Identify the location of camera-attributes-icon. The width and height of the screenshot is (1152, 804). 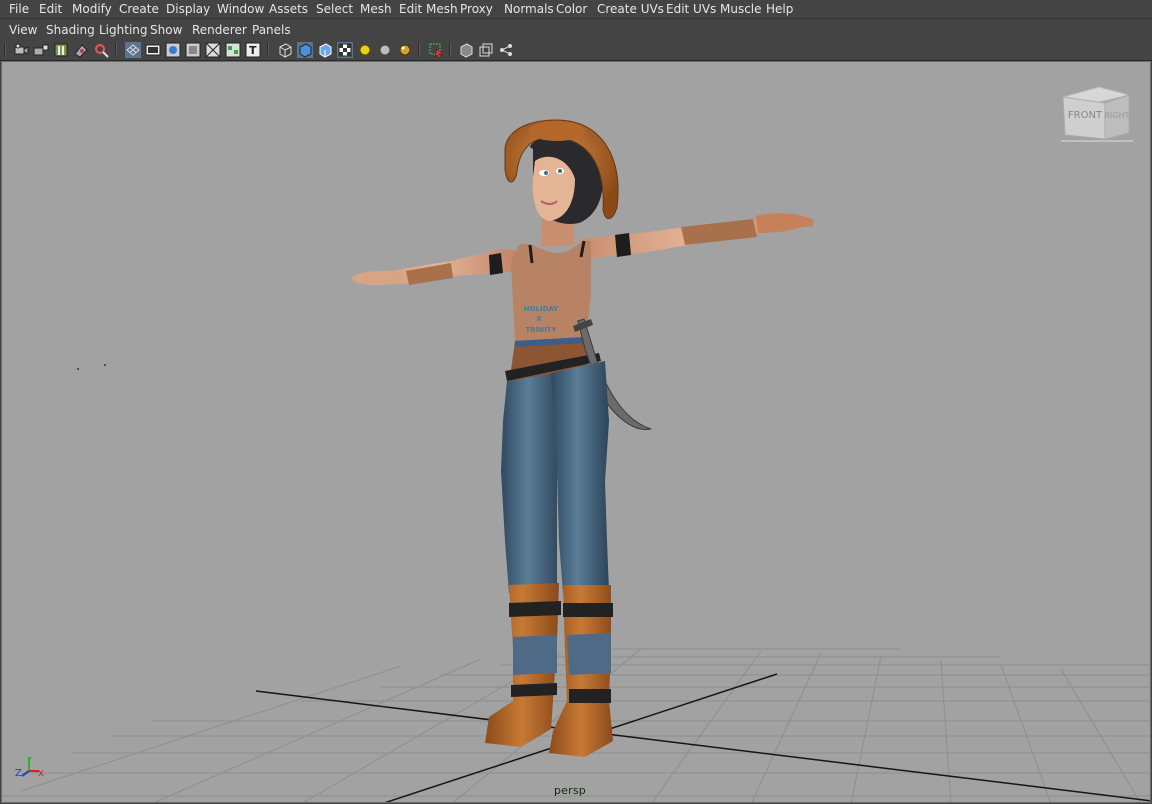
(41, 50).